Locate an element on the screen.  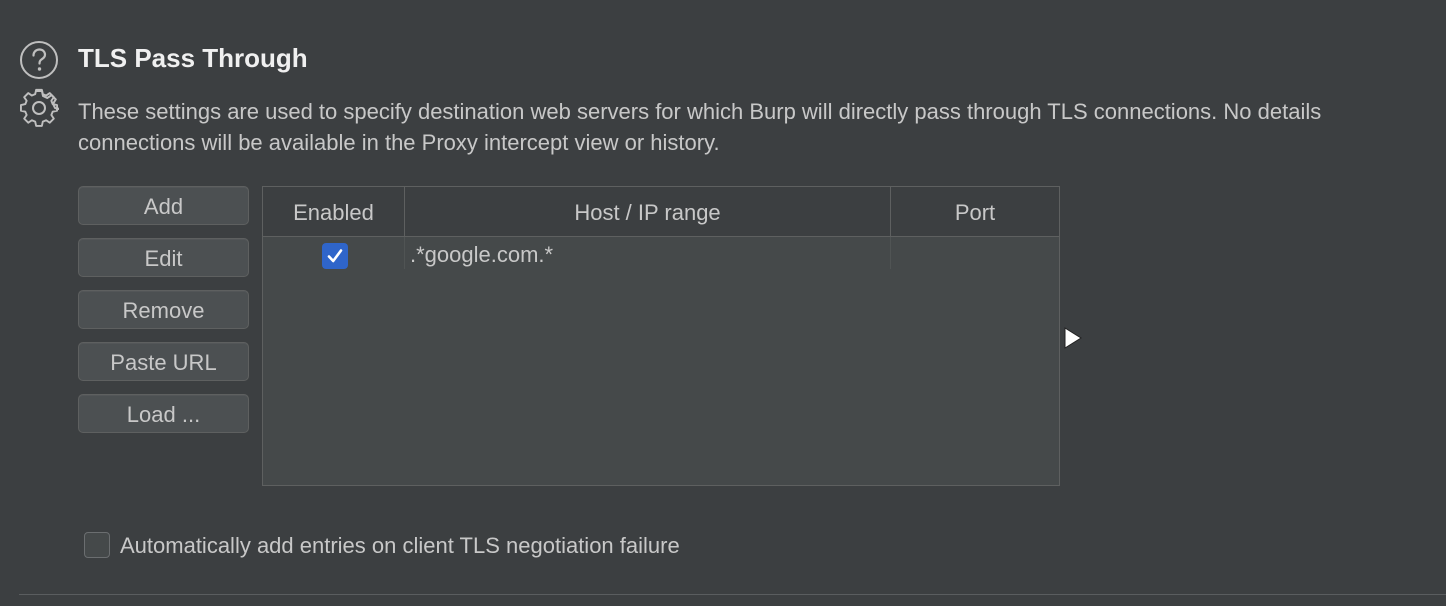
column-header-host: Host / IP range is located at coordinates (647, 212).